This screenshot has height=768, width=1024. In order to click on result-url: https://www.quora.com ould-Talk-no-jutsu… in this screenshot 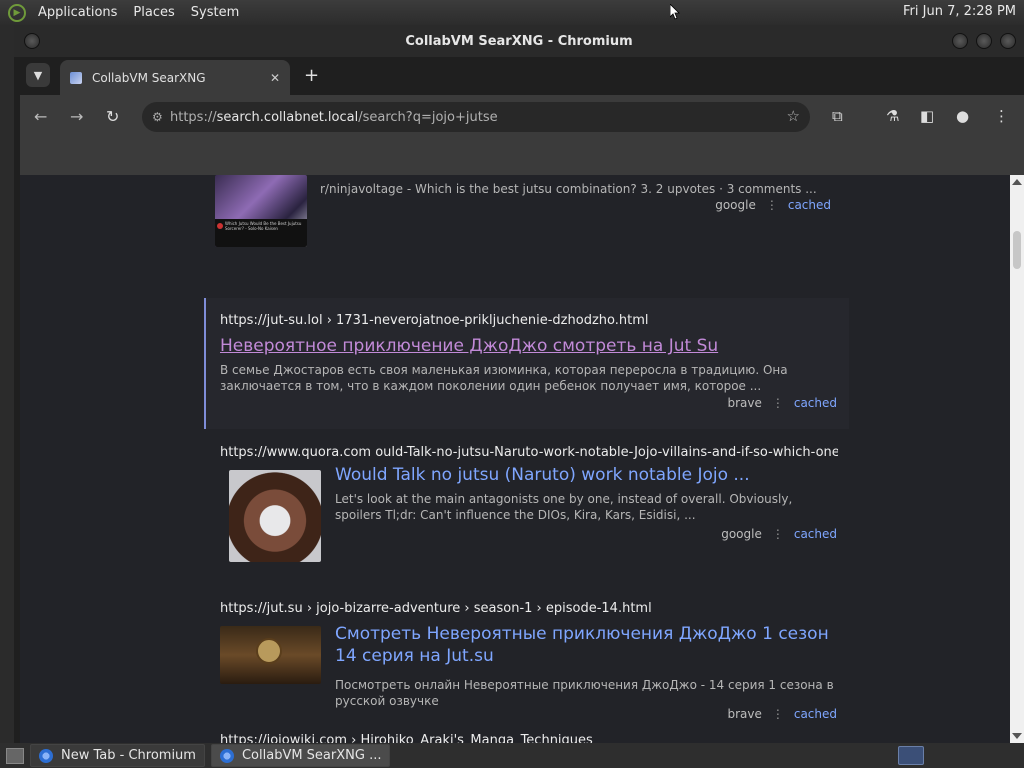, I will do `click(529, 452)`.